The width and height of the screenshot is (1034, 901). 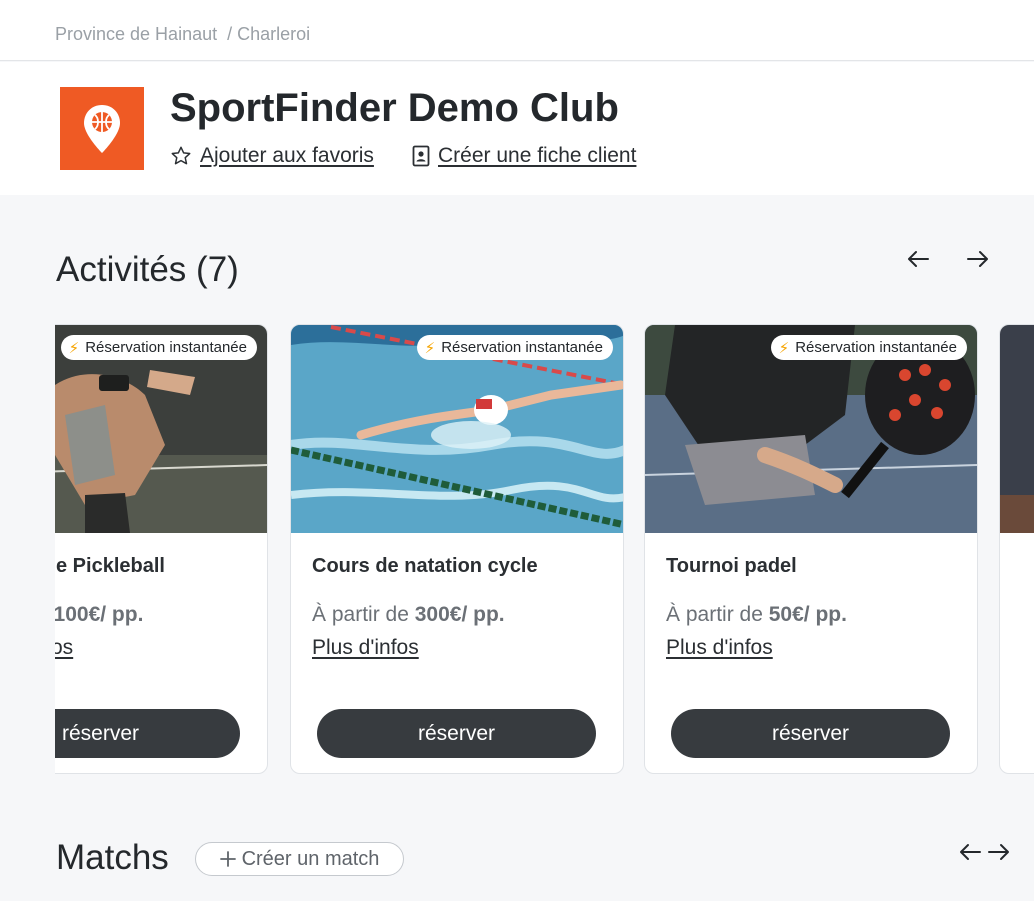 What do you see at coordinates (147, 269) in the screenshot?
I see `activities-title: Activités (7)` at bounding box center [147, 269].